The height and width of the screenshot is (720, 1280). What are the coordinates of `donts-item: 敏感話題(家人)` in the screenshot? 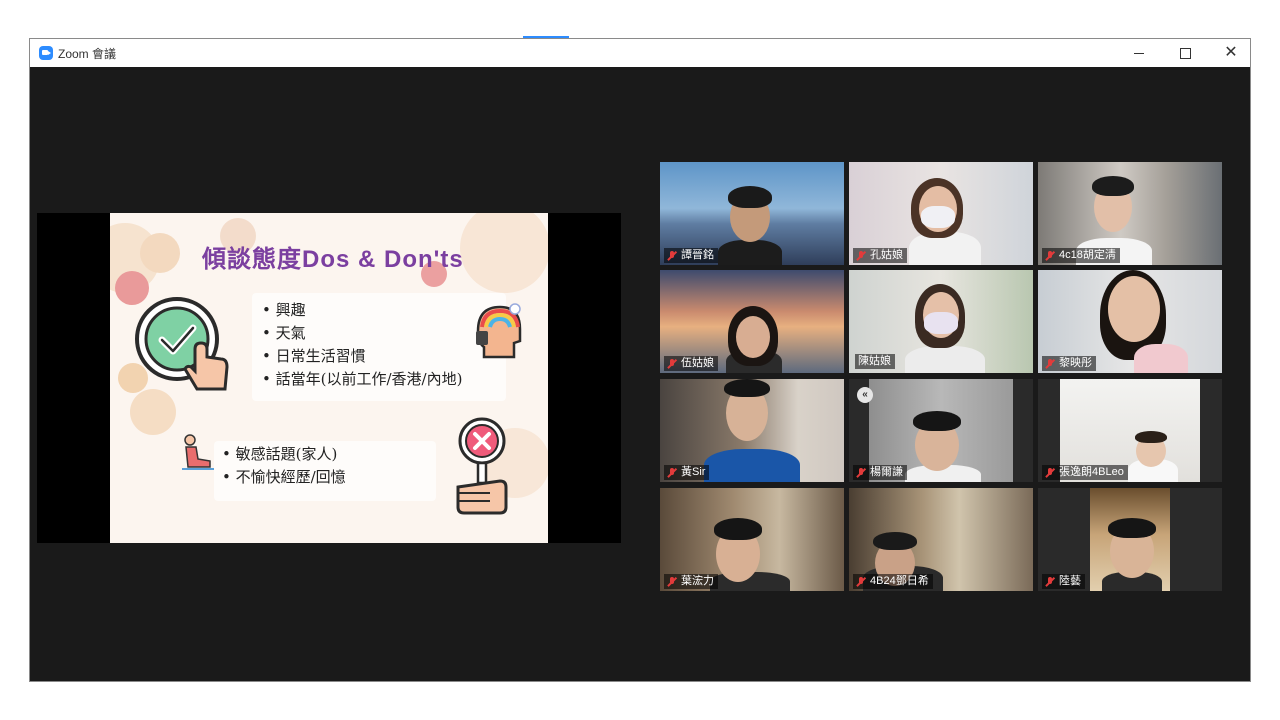 It's located at (284, 454).